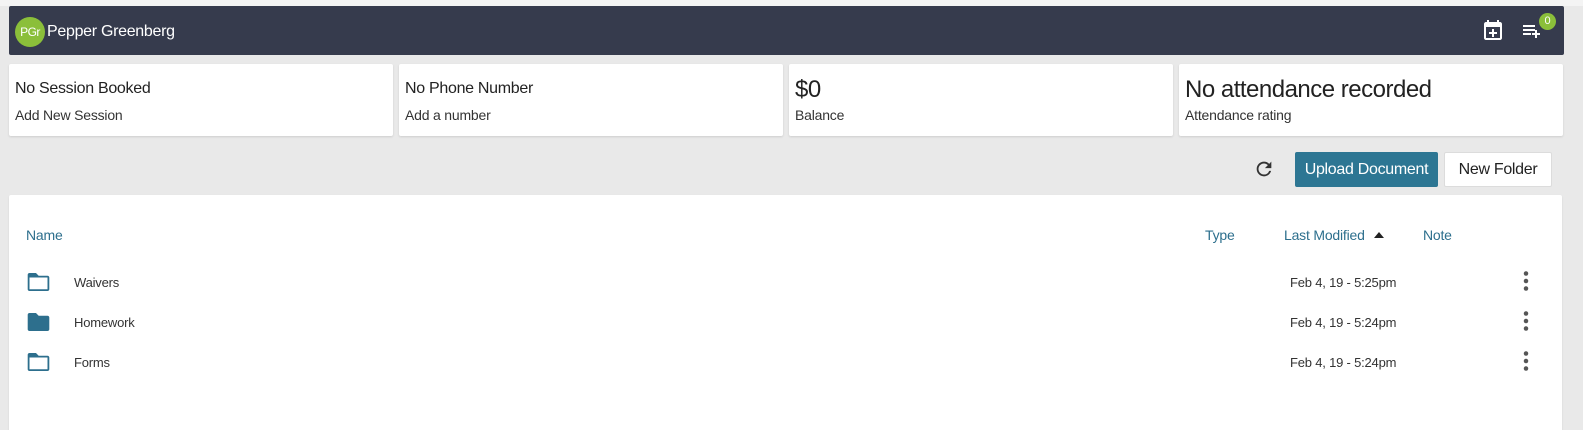 Image resolution: width=1583 pixels, height=430 pixels. I want to click on table-row: Forms Feb 4, 19 - 5:24pm, so click(785, 365).